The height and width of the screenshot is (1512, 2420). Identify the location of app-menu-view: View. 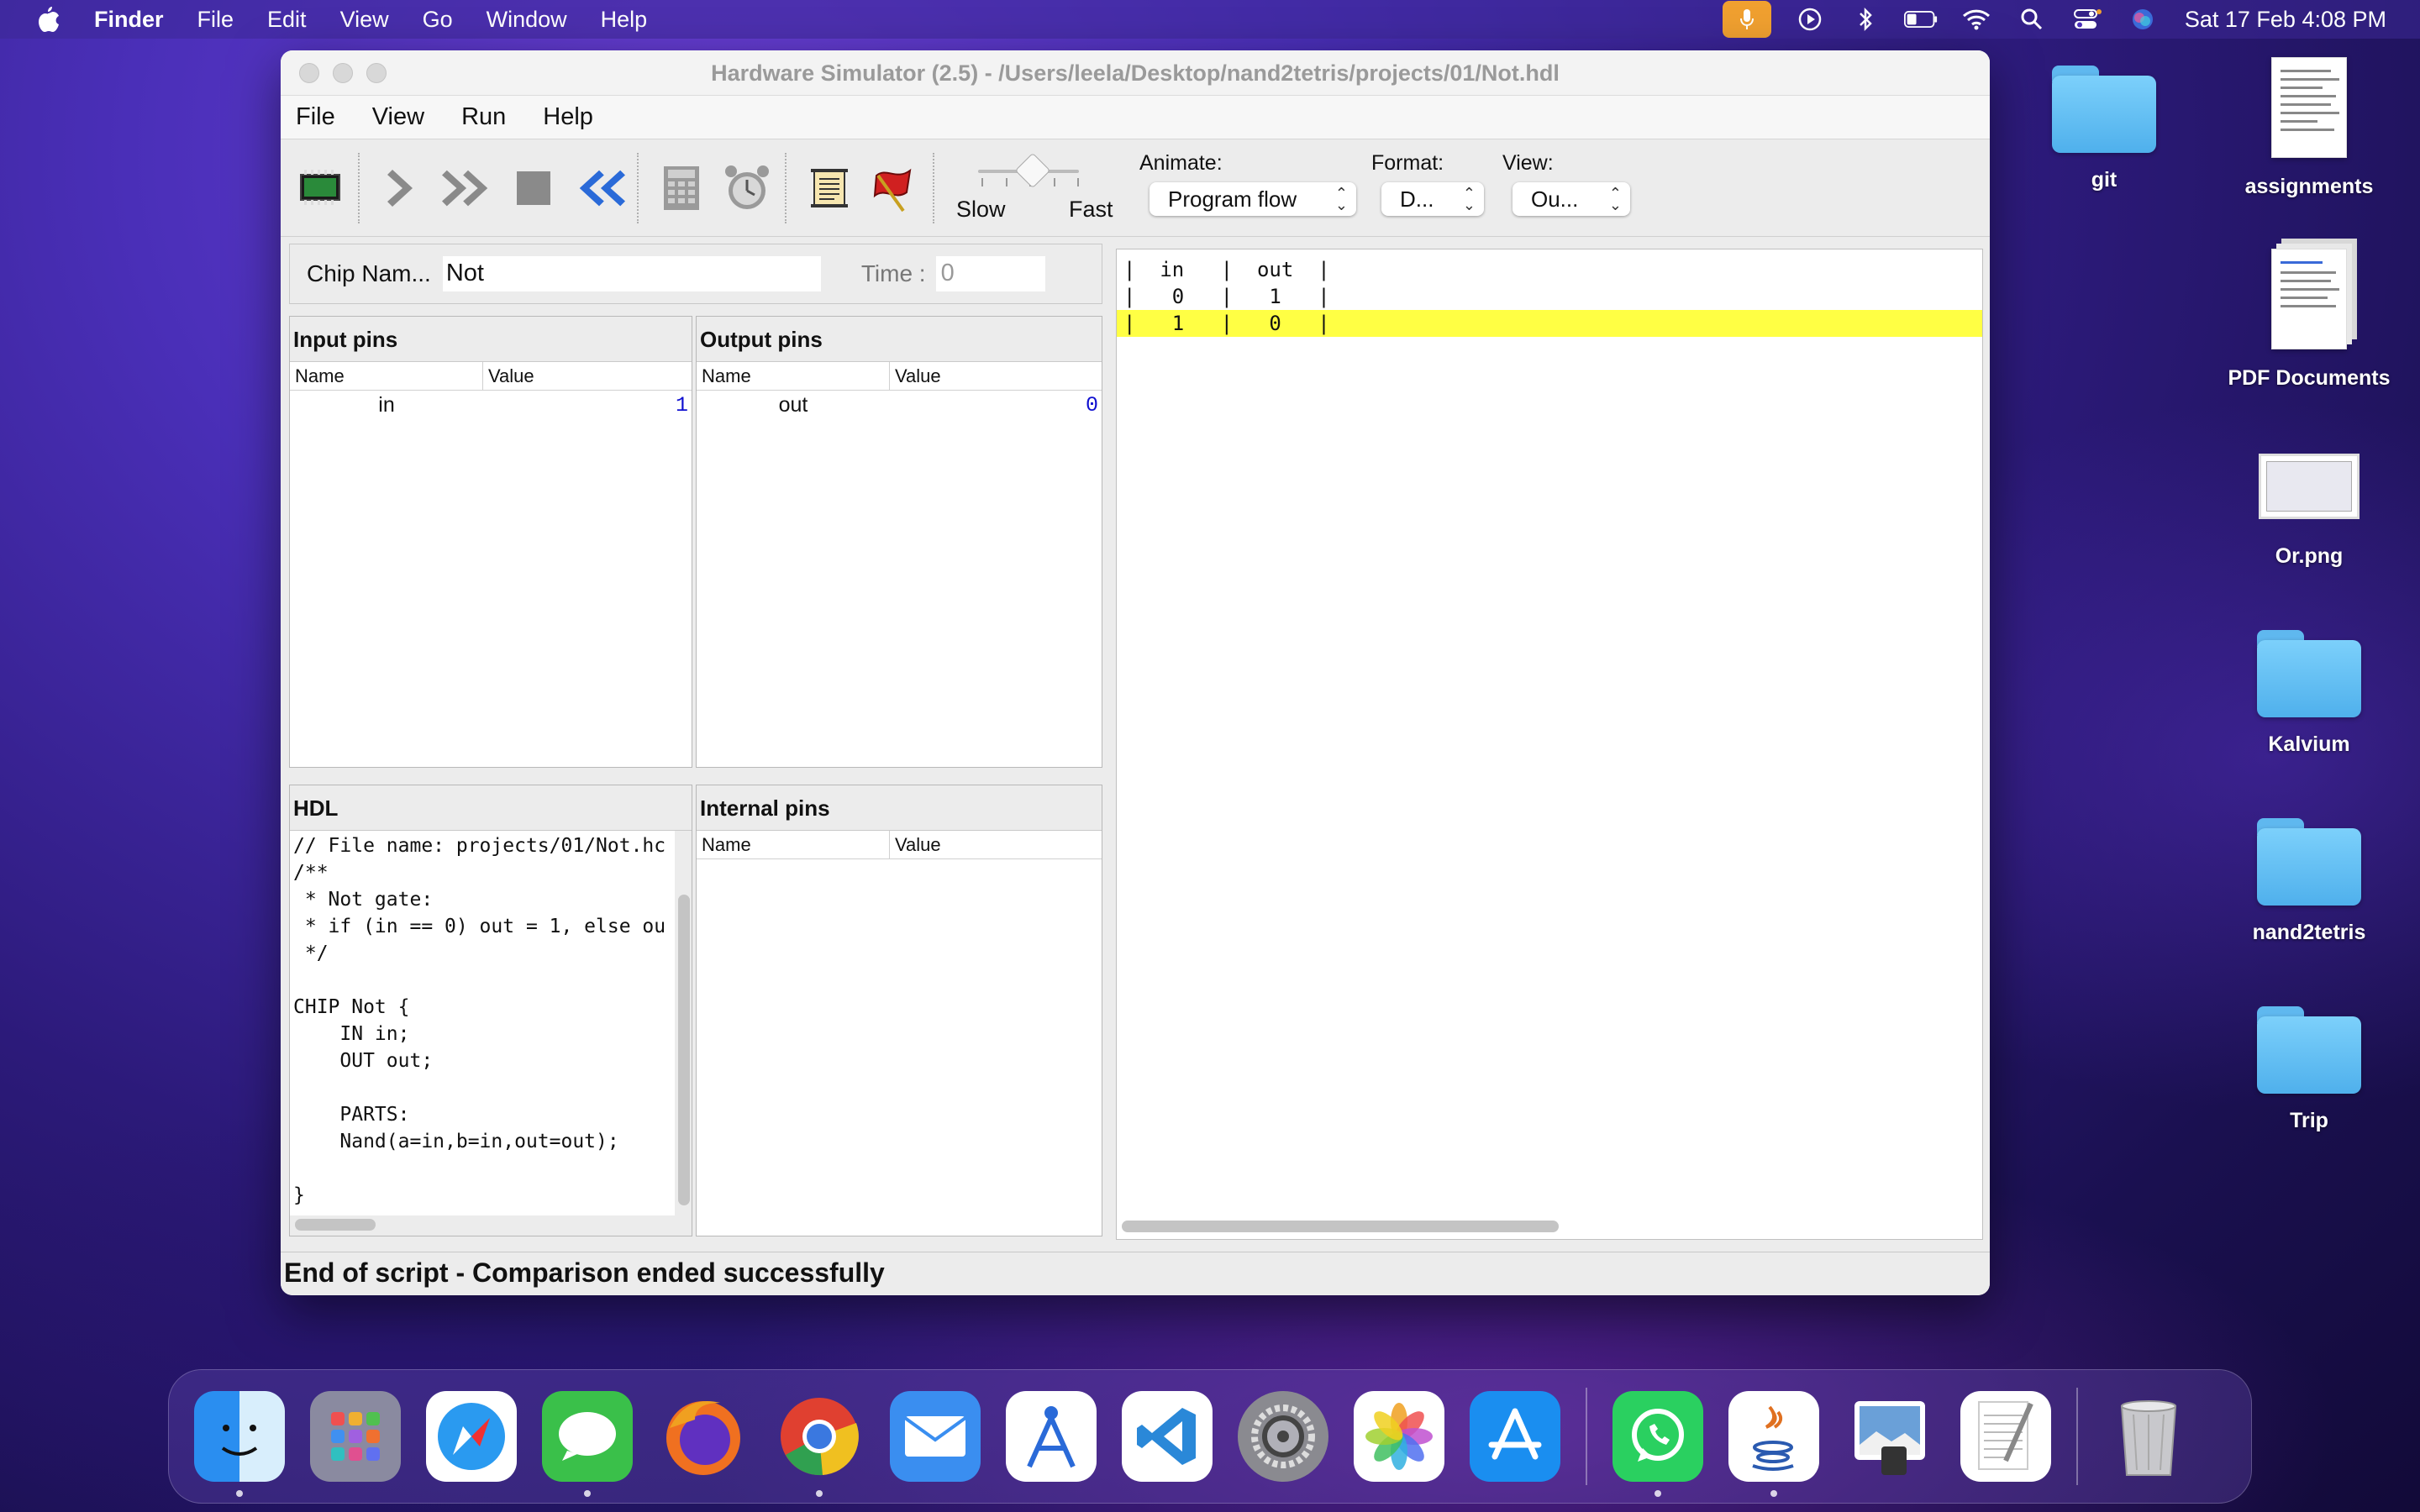
(398, 117).